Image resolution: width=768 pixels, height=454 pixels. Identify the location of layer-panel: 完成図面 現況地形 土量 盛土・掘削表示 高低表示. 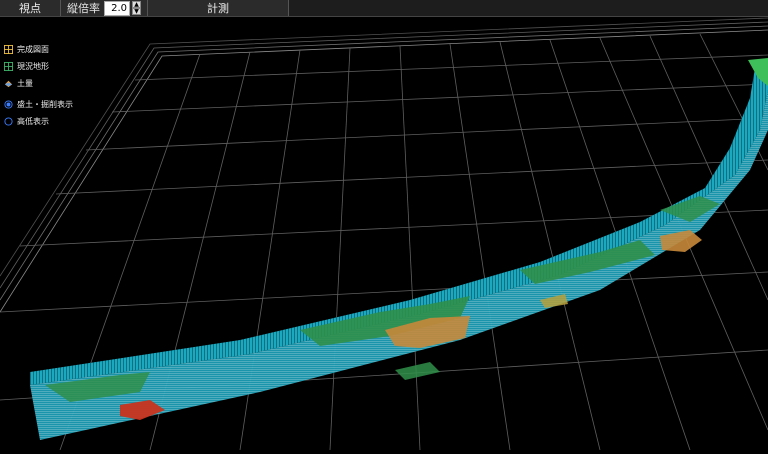
(38, 85).